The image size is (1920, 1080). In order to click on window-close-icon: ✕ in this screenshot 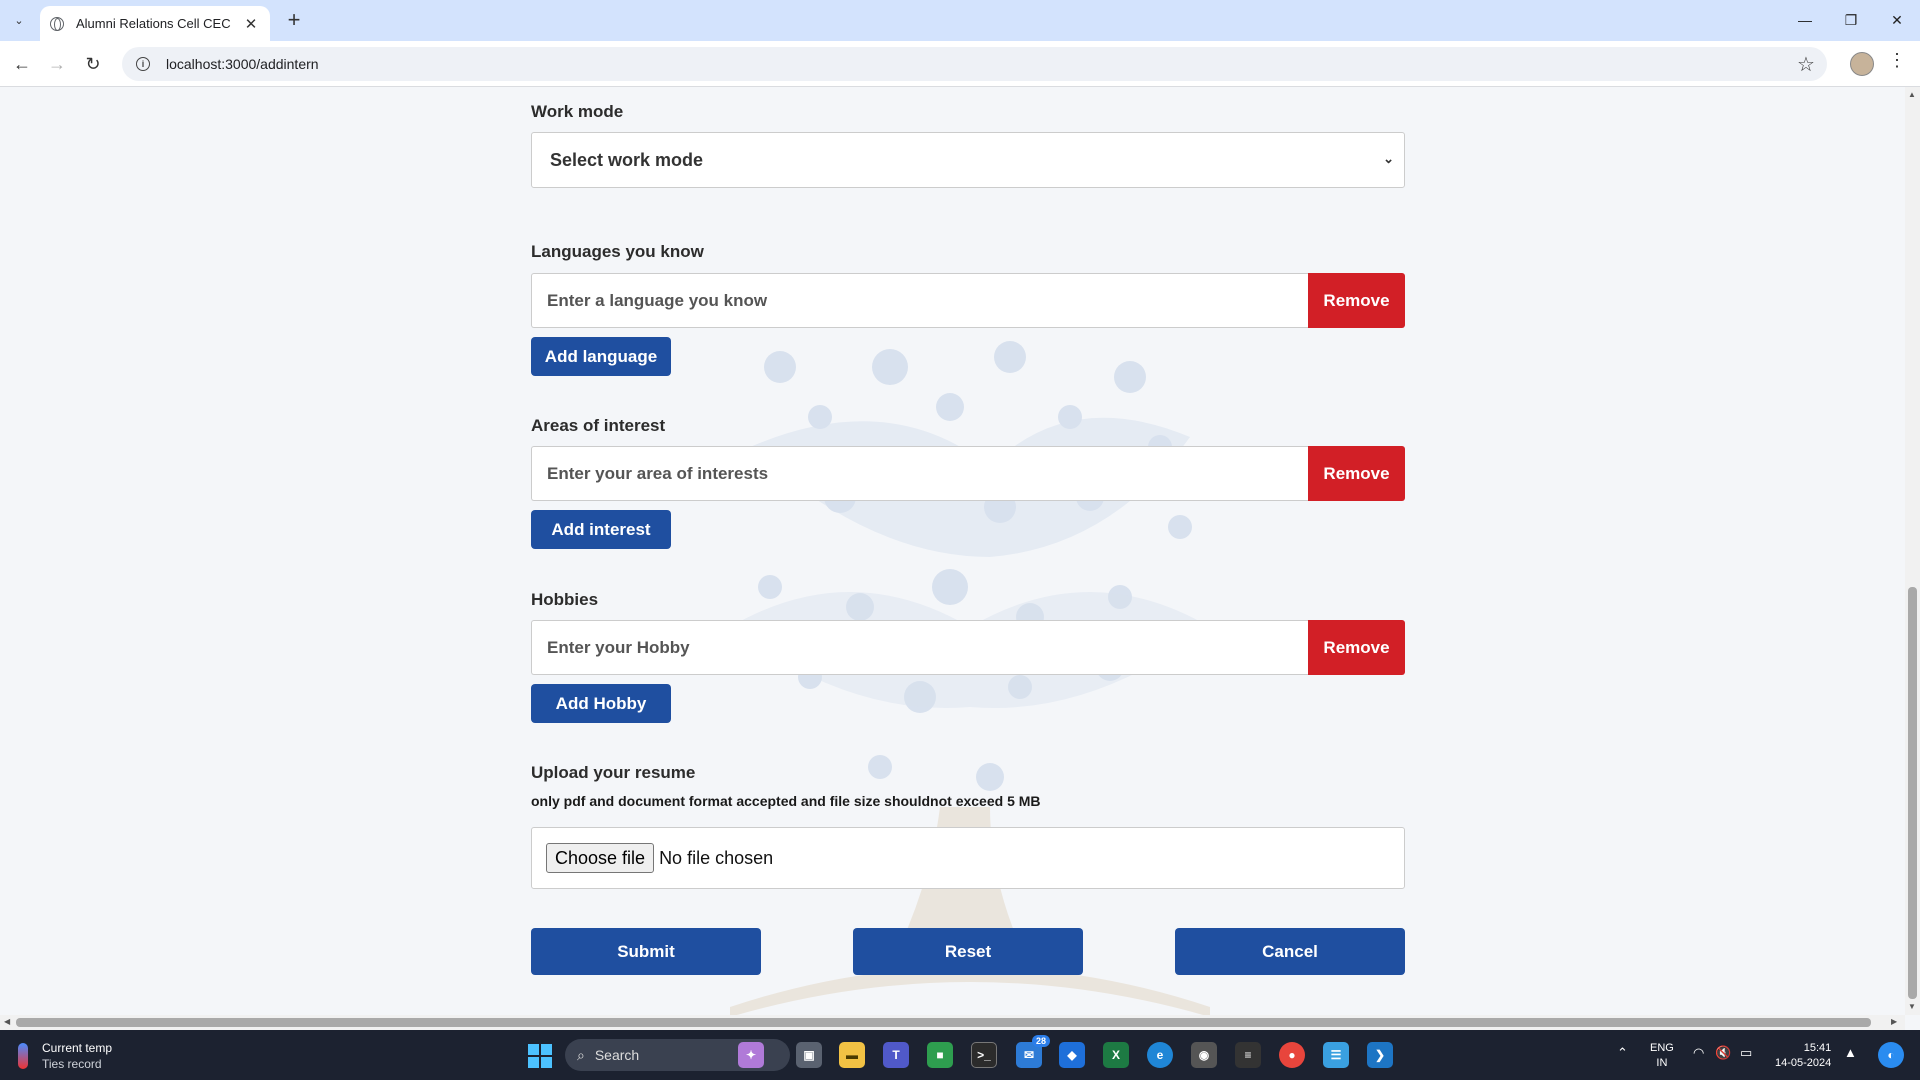, I will do `click(1897, 20)`.